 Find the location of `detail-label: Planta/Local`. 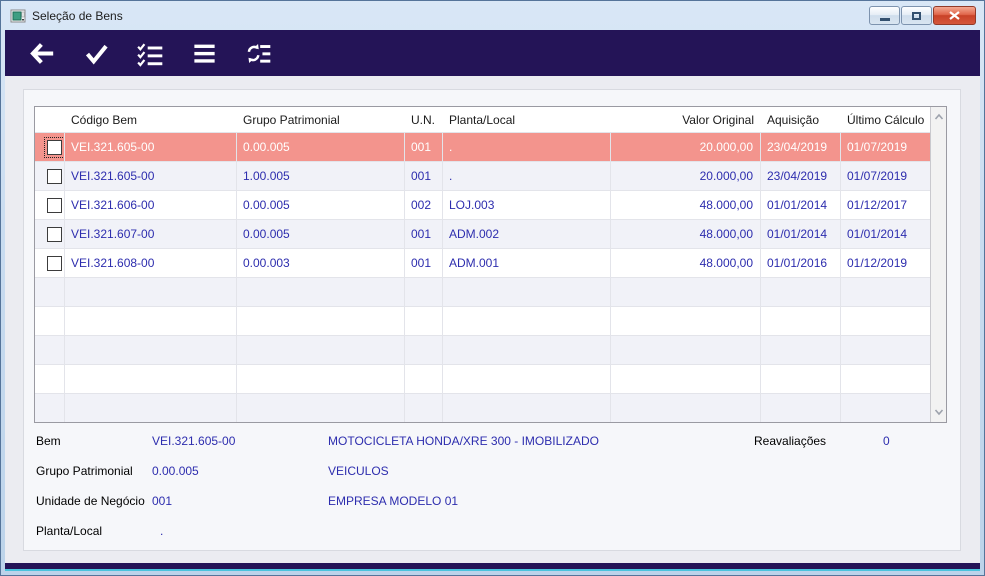

detail-label: Planta/Local is located at coordinates (69, 531).